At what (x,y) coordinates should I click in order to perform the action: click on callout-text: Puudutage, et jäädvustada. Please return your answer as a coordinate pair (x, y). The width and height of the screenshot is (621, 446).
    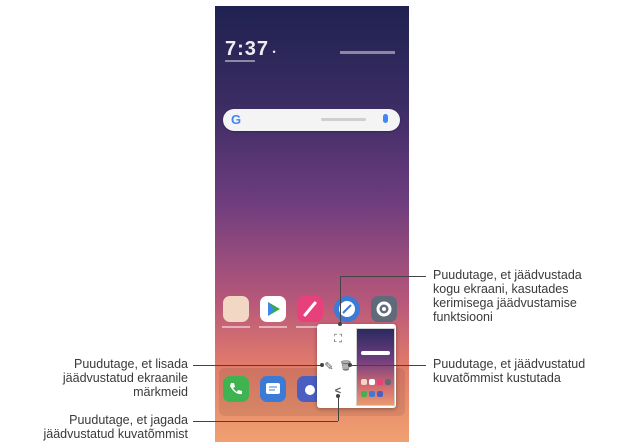
    Looking at the image, I should click on (507, 275).